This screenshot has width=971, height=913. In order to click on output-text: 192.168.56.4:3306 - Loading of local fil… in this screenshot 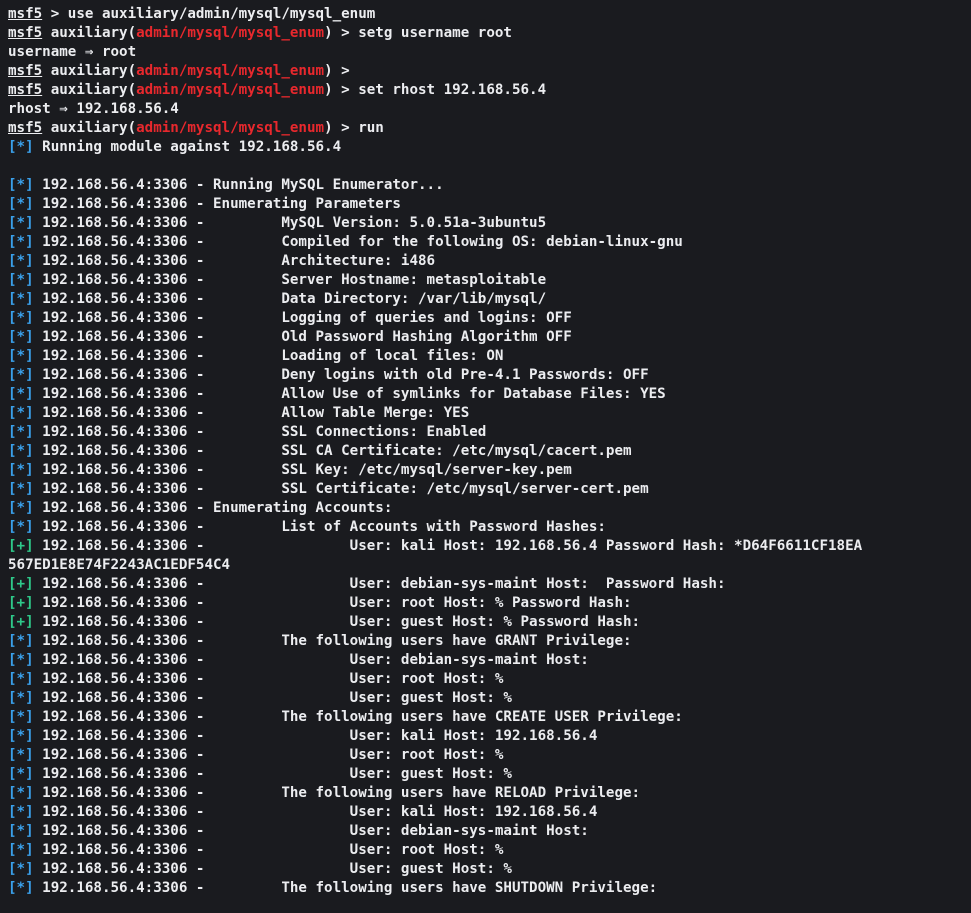, I will do `click(268, 356)`.